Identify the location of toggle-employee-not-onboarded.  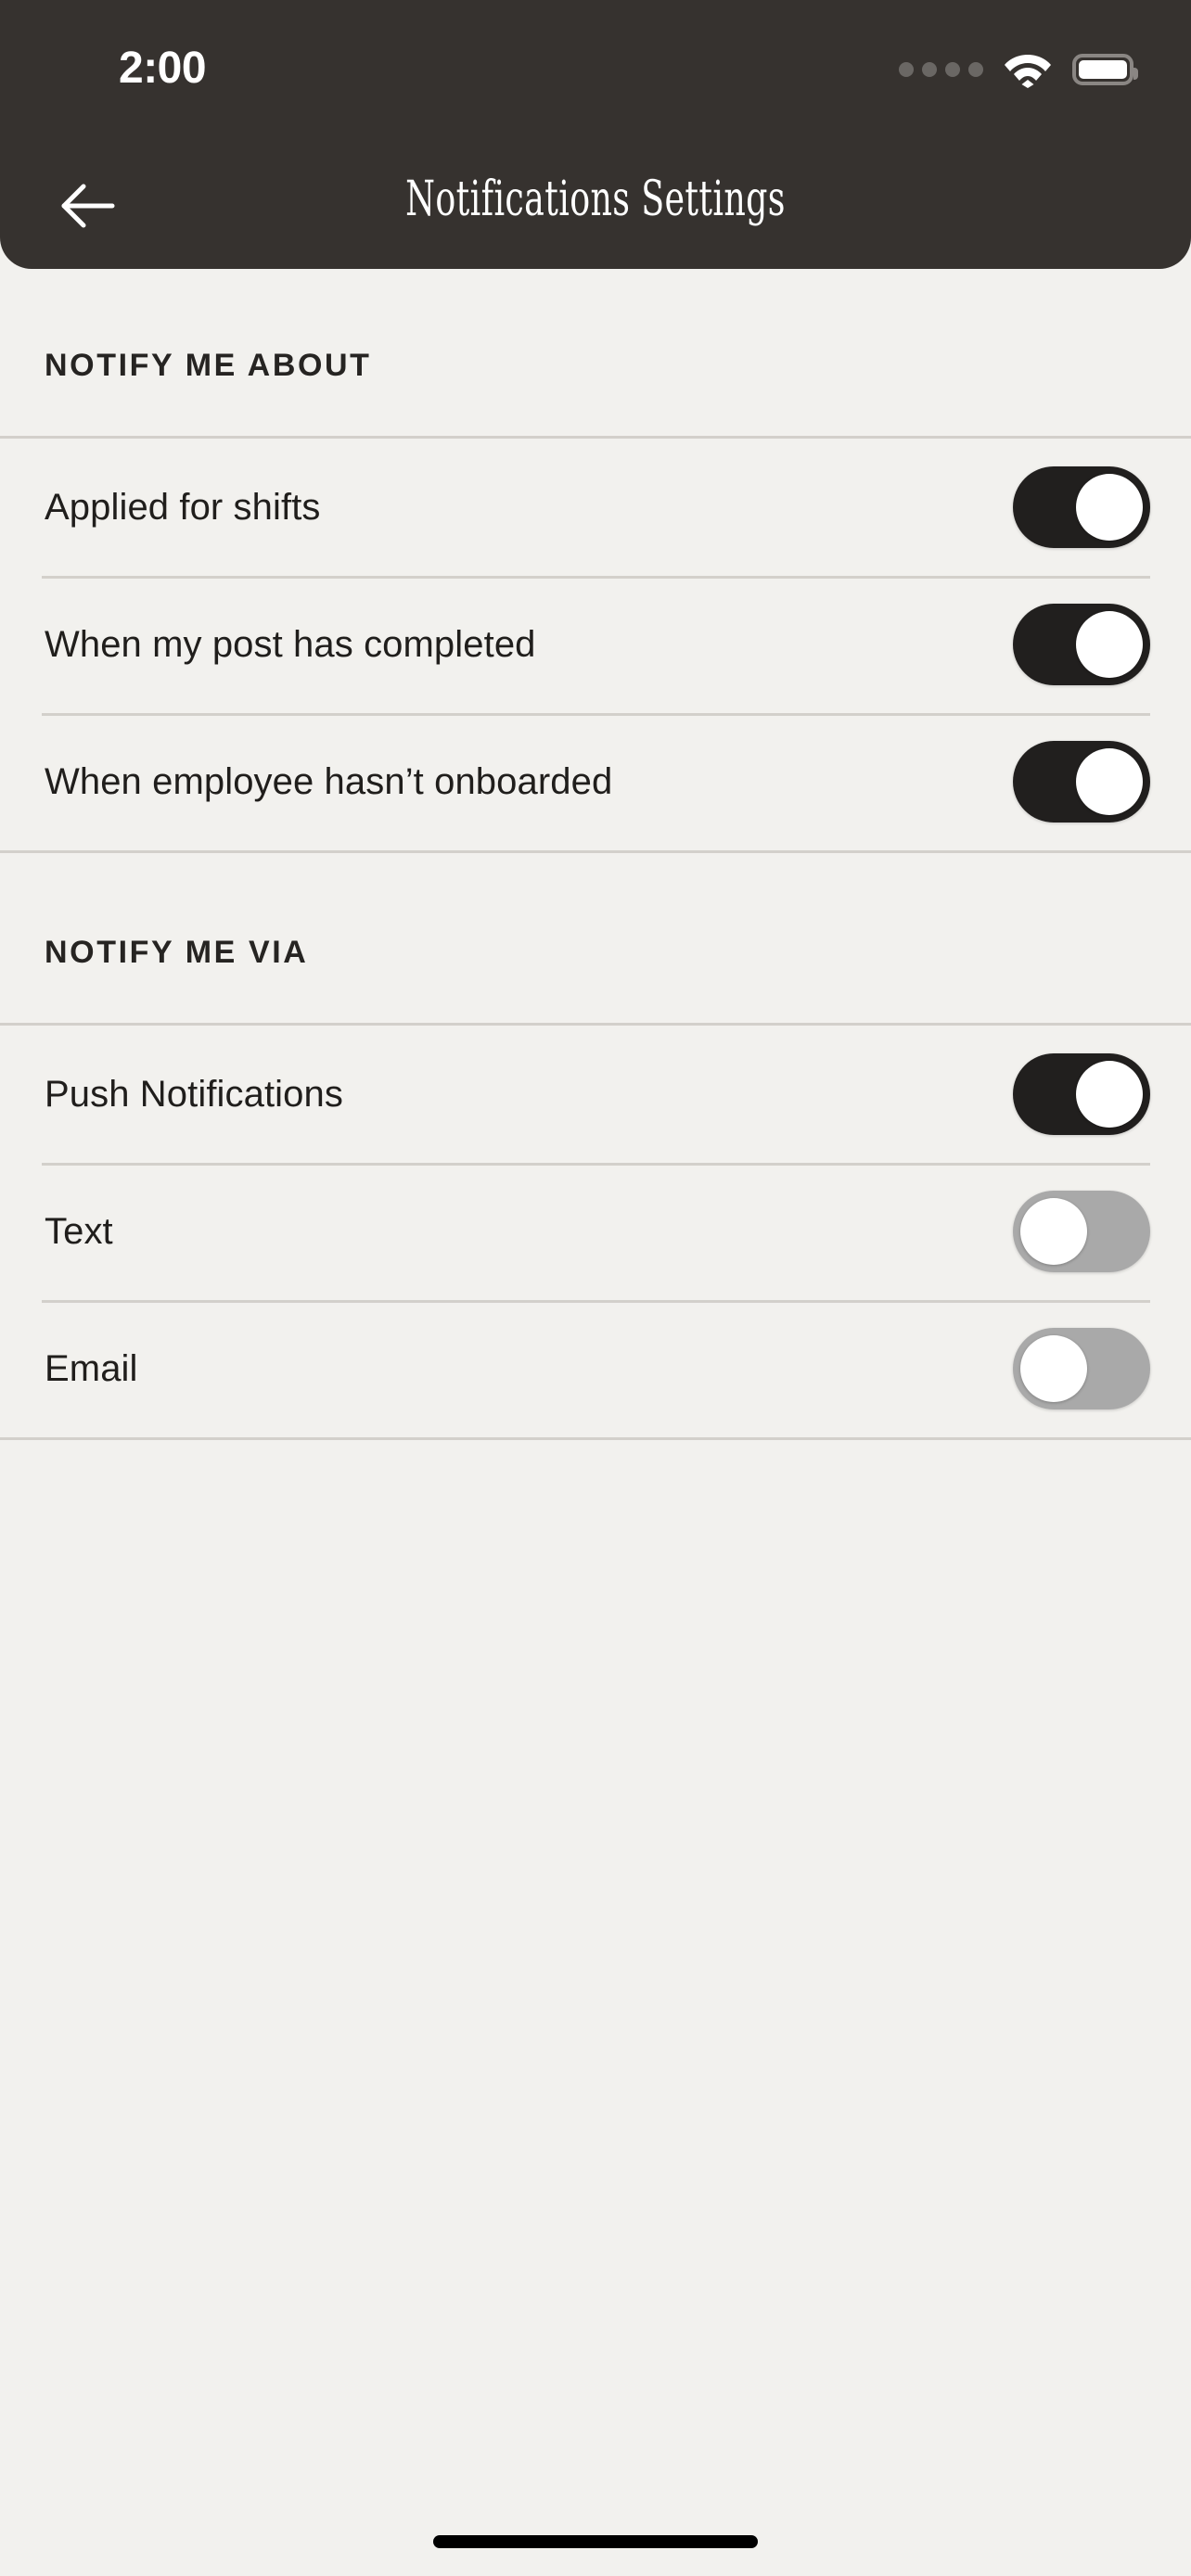
(1081, 782).